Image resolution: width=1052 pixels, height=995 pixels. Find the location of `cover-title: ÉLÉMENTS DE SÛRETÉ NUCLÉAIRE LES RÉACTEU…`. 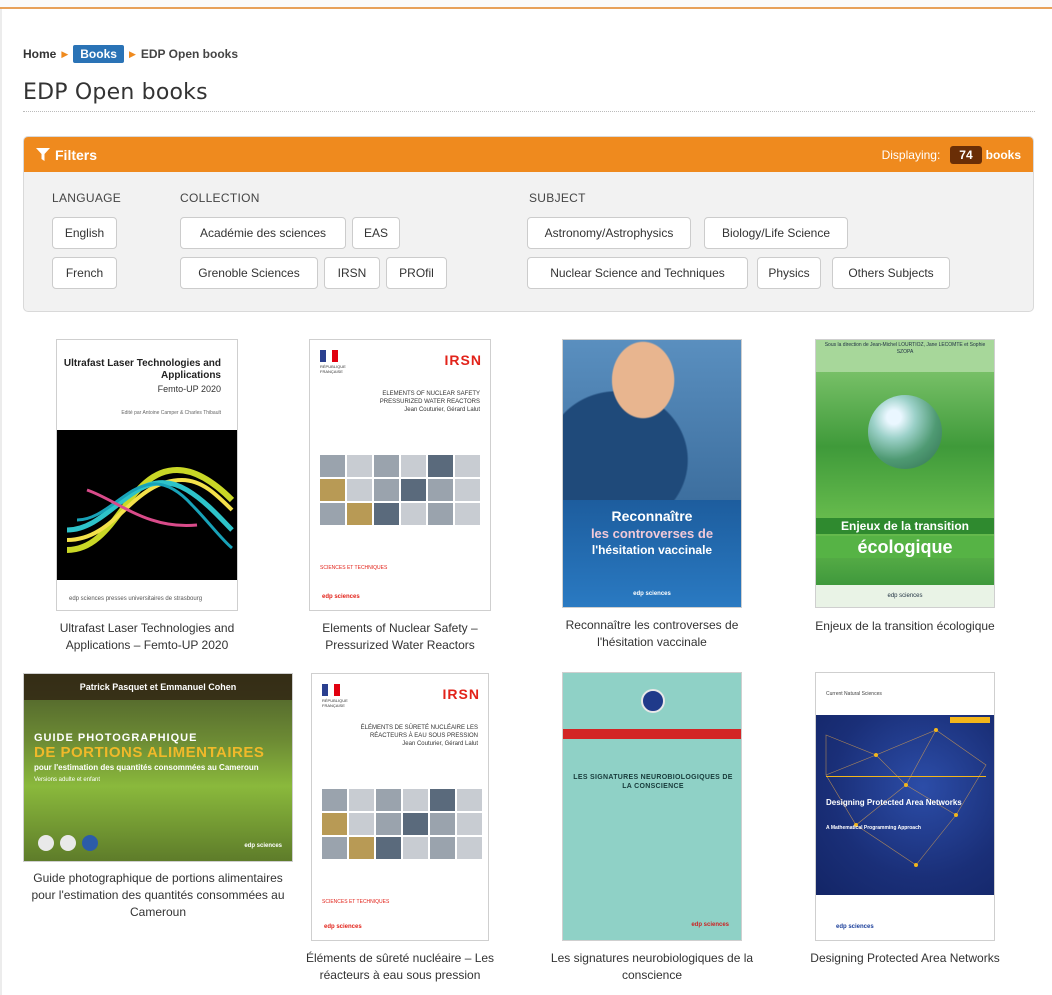

cover-title: ÉLÉMENTS DE SÛRETÉ NUCLÉAIRE LES RÉACTEU… is located at coordinates (419, 736).